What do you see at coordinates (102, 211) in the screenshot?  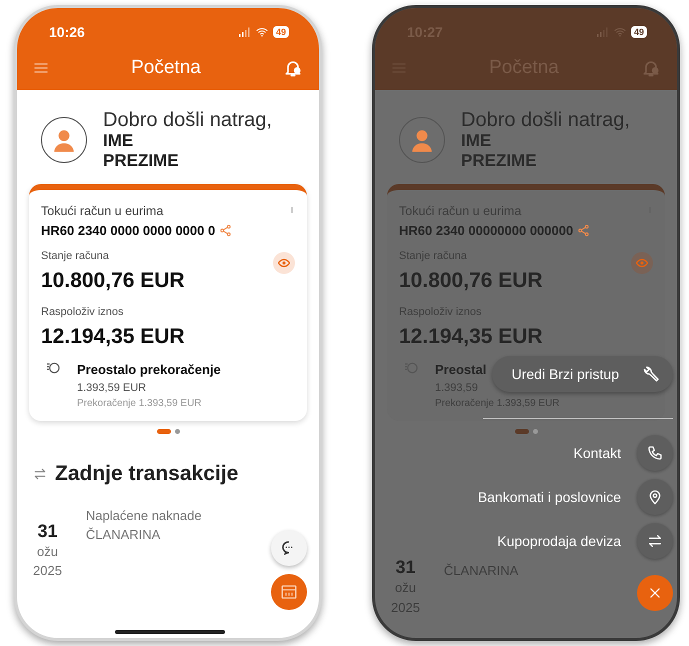 I see `account-type: Tokući račun u eurima` at bounding box center [102, 211].